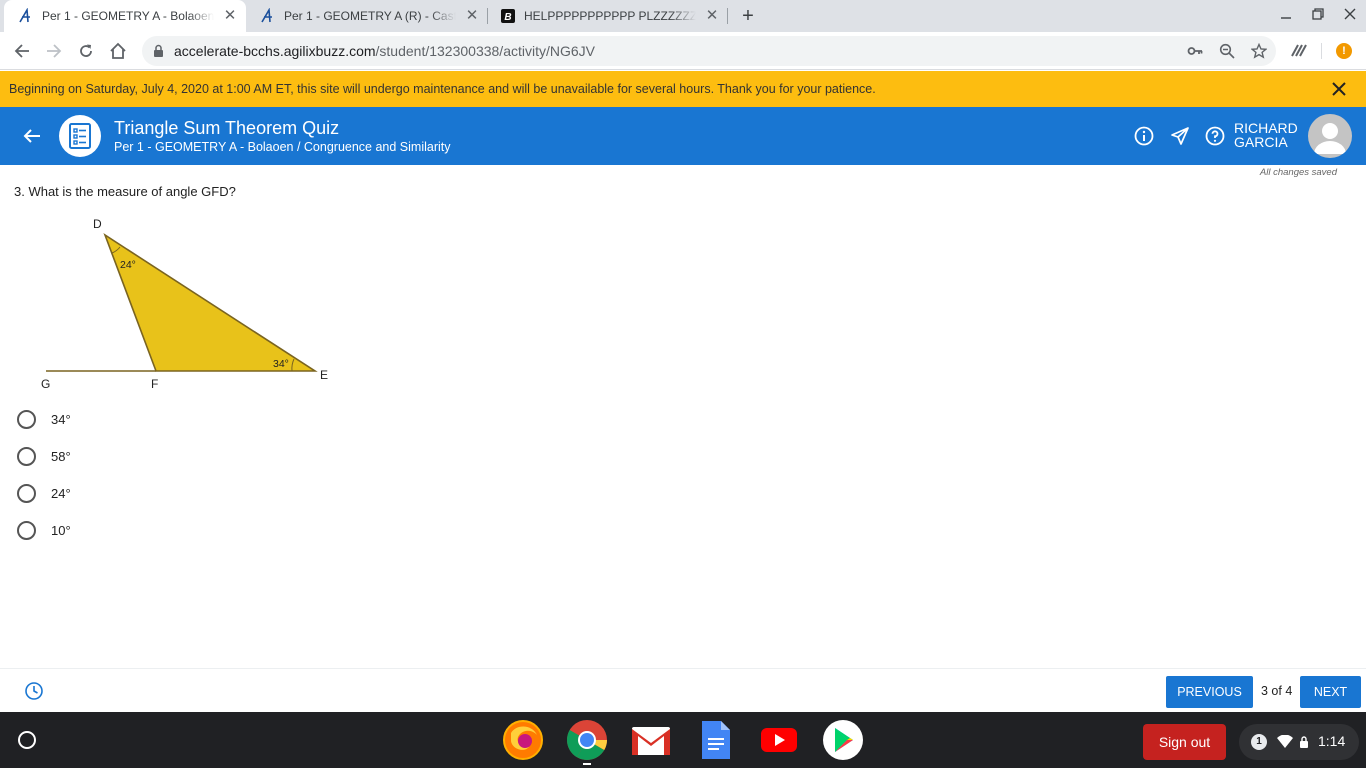 The height and width of the screenshot is (768, 1366). Describe the element at coordinates (587, 740) in the screenshot. I see `chrome-icon` at that location.